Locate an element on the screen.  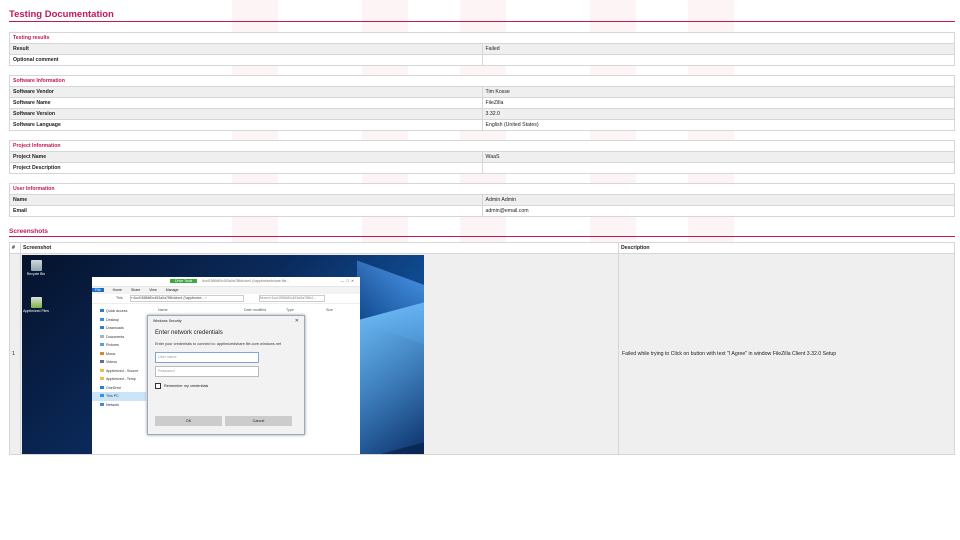
row-value: Admin Admin is located at coordinates (718, 200).